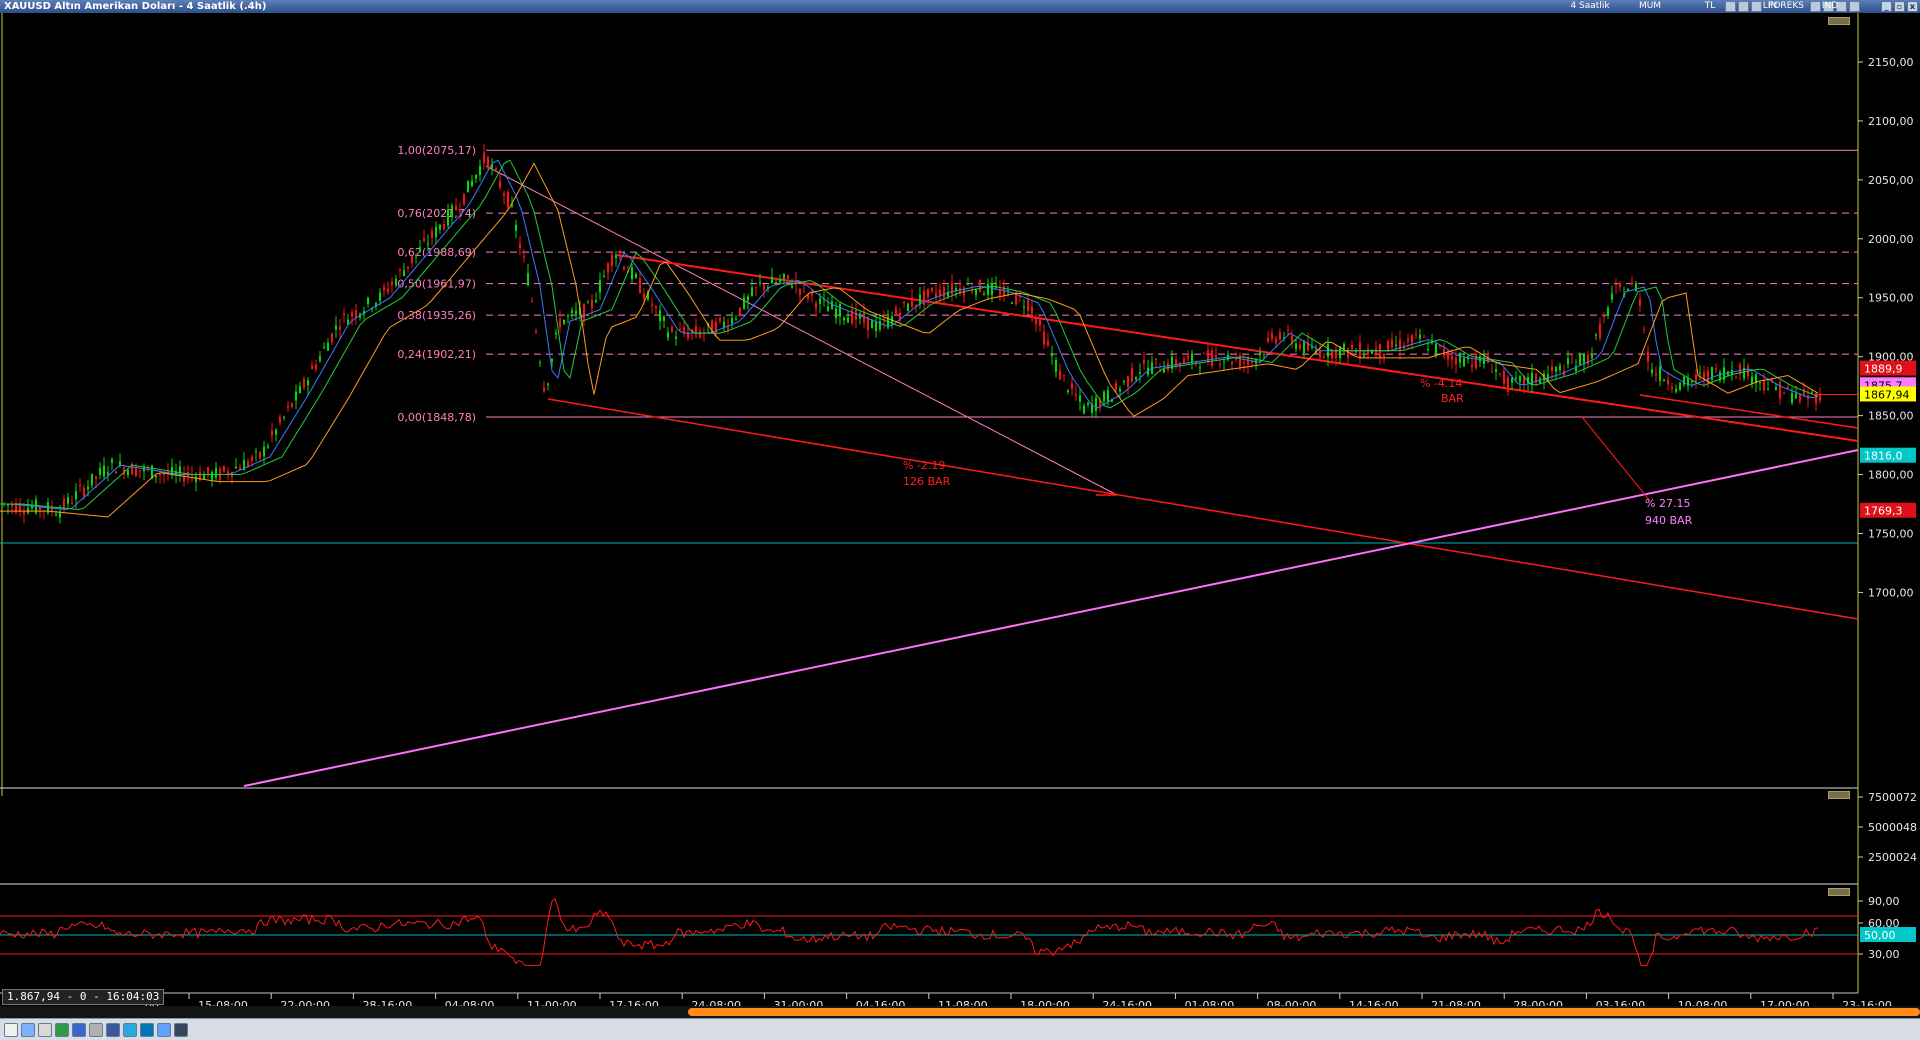  What do you see at coordinates (45, 1030) in the screenshot?
I see `print-icon` at bounding box center [45, 1030].